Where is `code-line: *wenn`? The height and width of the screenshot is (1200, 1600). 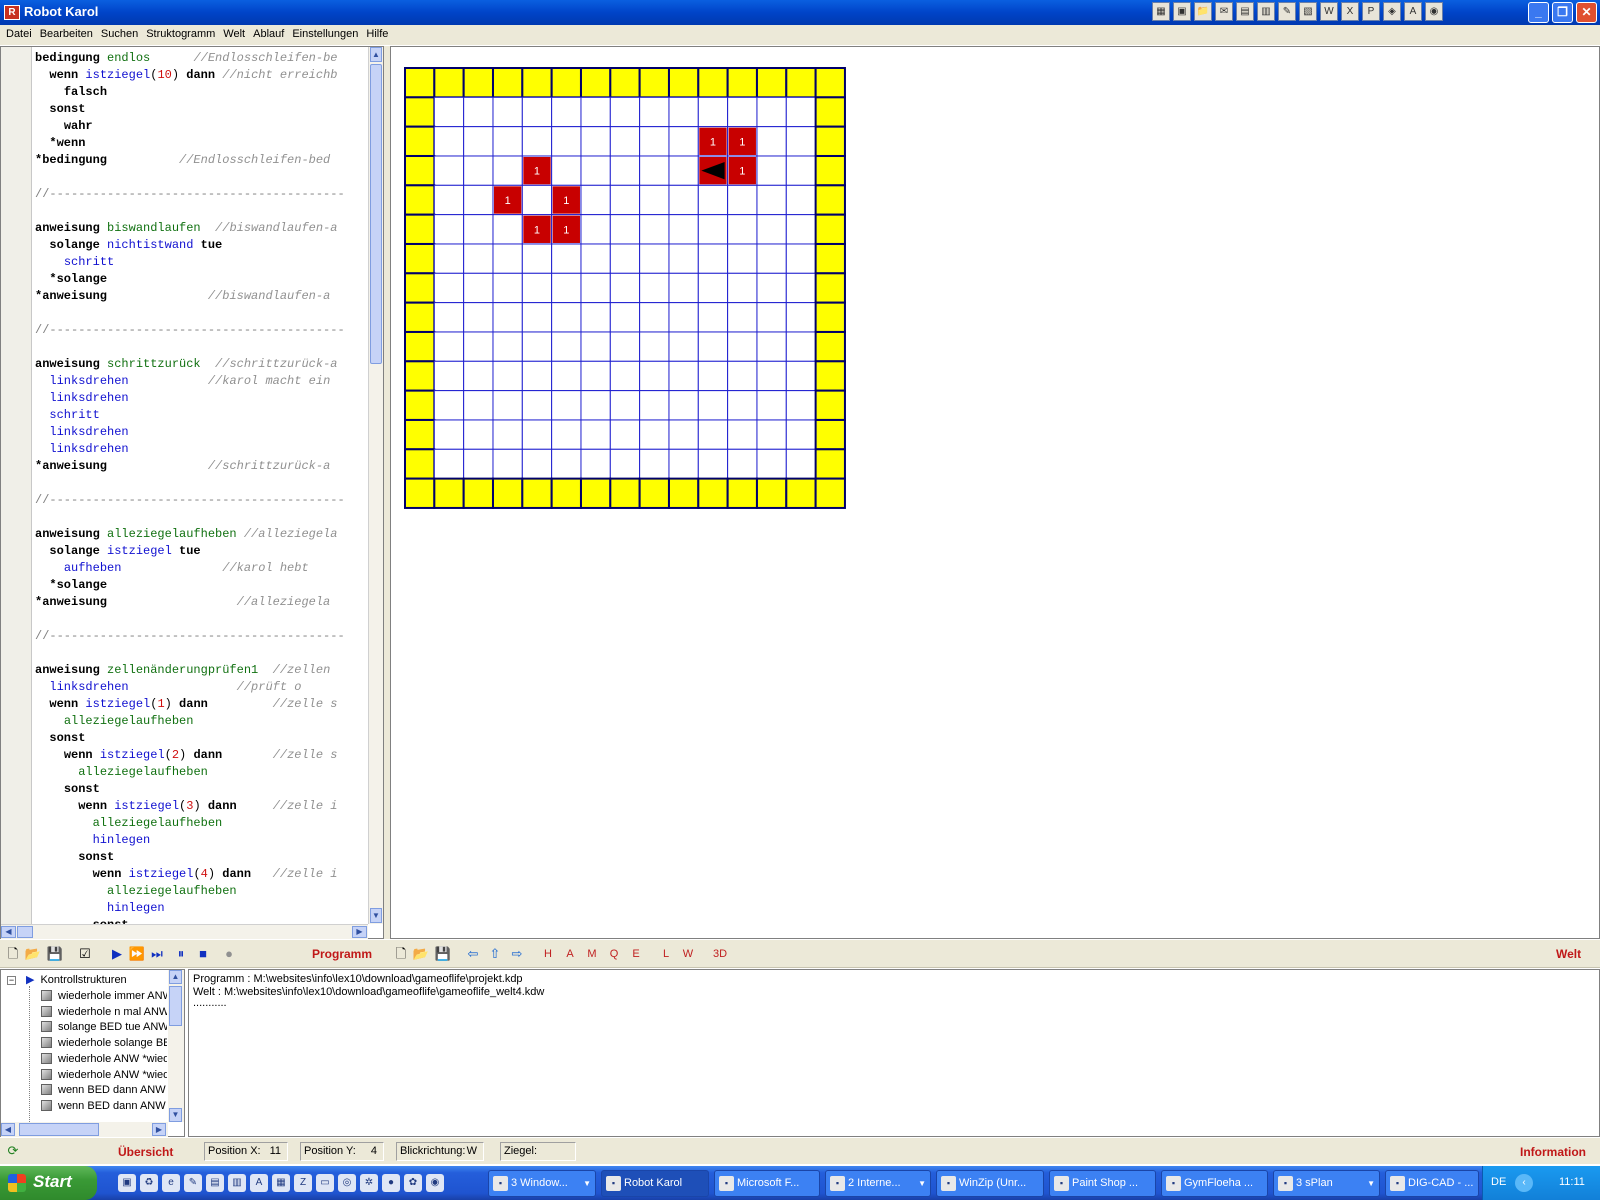
code-line: *wenn is located at coordinates (200, 143).